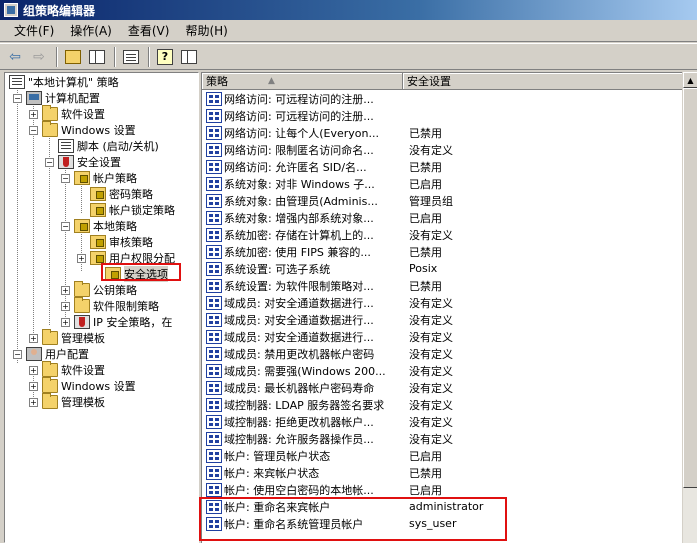 The width and height of the screenshot is (697, 543). What do you see at coordinates (165, 57) in the screenshot?
I see `help-icon: ?` at bounding box center [165, 57].